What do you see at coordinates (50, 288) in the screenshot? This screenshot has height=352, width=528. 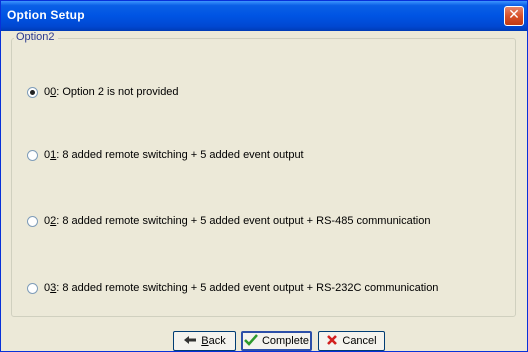 I see `option-code: 03` at bounding box center [50, 288].